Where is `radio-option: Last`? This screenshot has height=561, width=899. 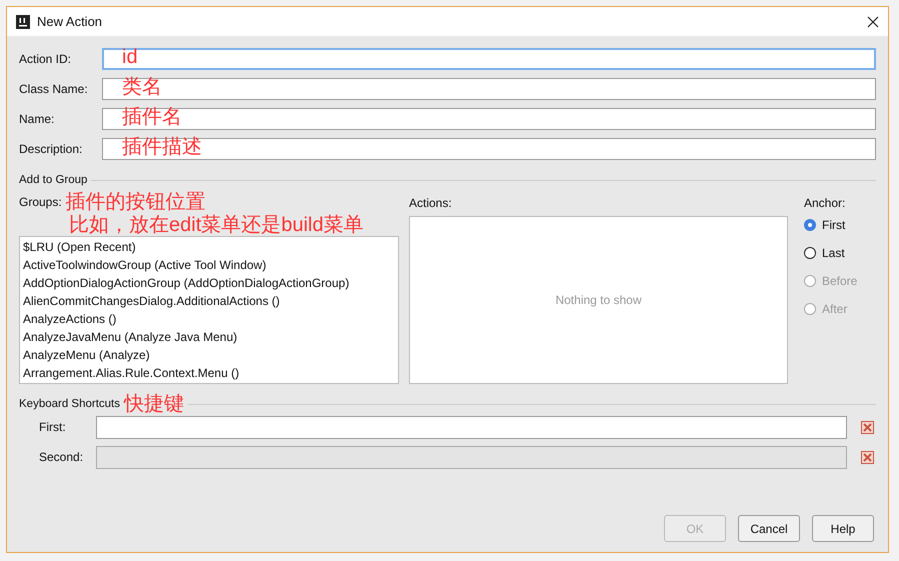 radio-option: Last is located at coordinates (824, 253).